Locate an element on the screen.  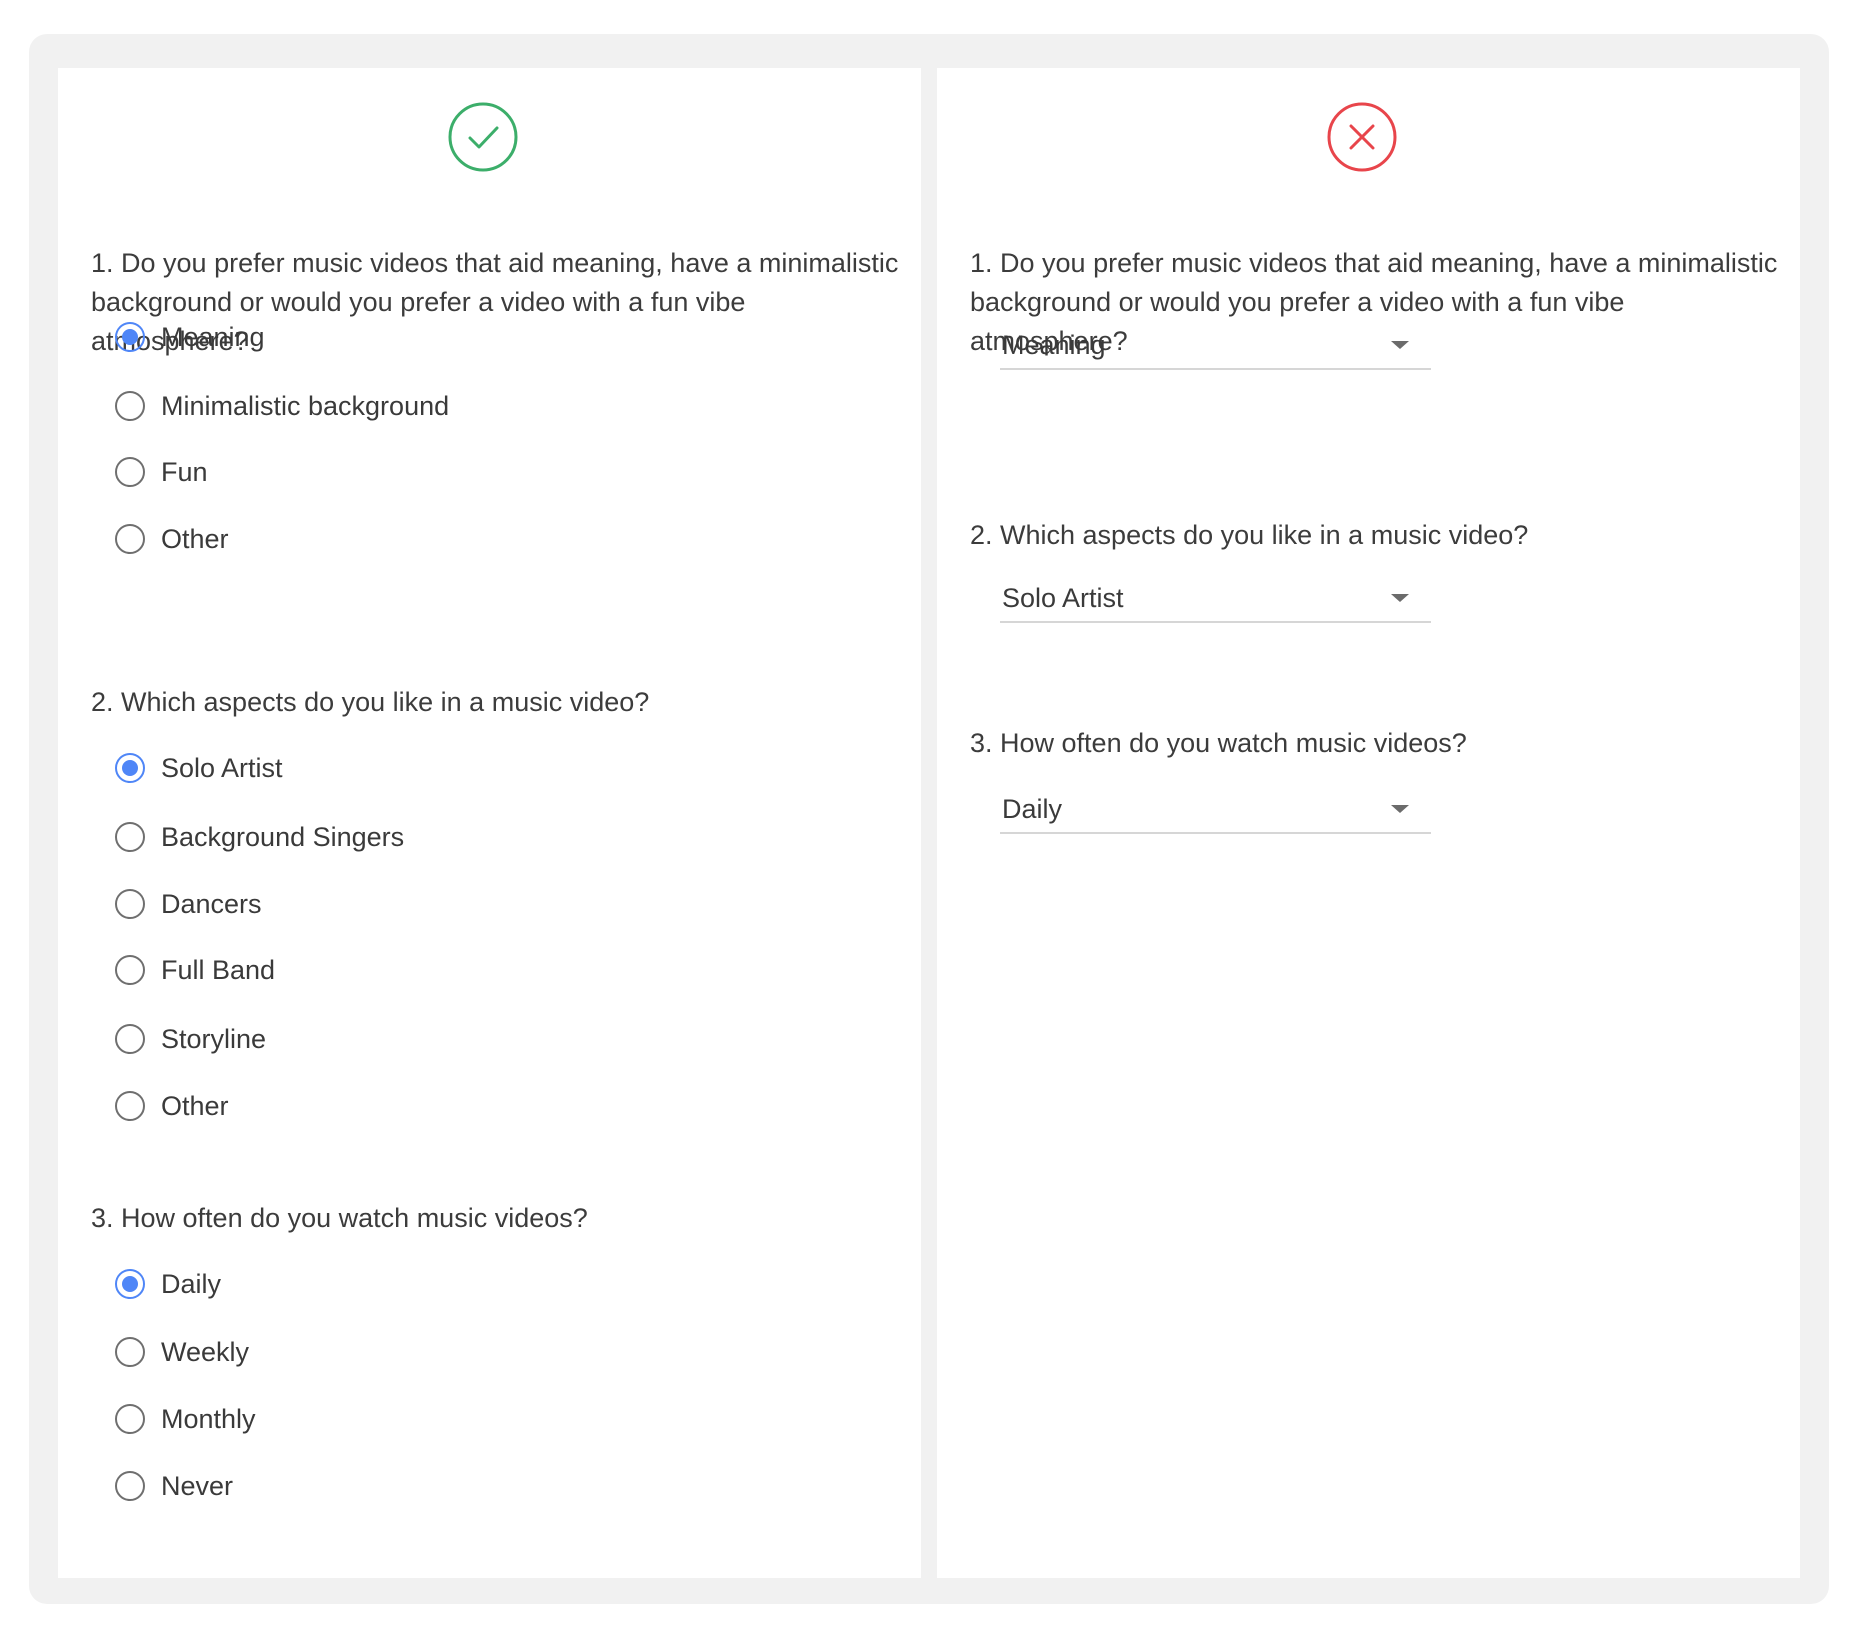
radio-option-background-singers: Background Singers is located at coordinates (259, 837).